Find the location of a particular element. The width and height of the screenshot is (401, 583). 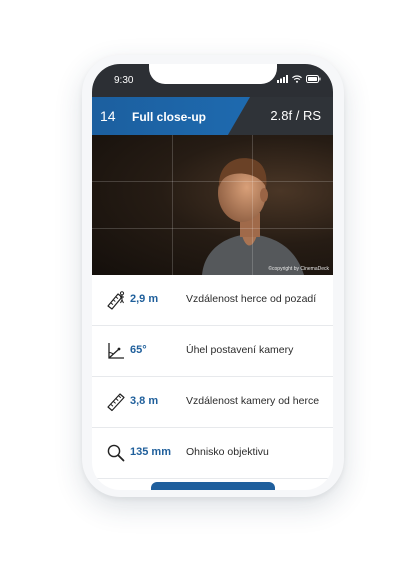

spec-label: Vzdálenost kamery od herce is located at coordinates (253, 401).